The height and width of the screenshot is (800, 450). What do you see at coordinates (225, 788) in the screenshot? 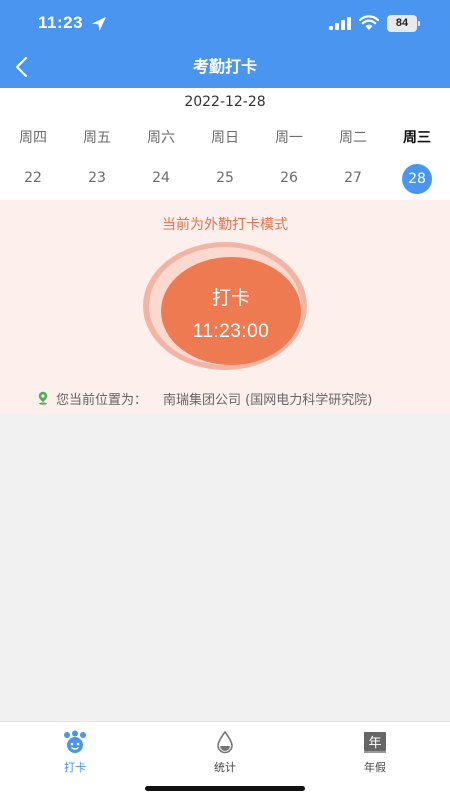
I see `home-indicator` at bounding box center [225, 788].